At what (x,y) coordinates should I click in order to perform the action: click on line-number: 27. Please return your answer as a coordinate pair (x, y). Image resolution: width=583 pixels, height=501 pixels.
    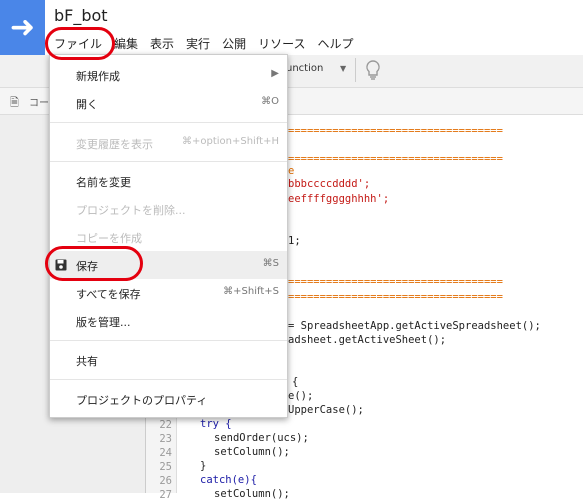
    Looking at the image, I should click on (165, 495).